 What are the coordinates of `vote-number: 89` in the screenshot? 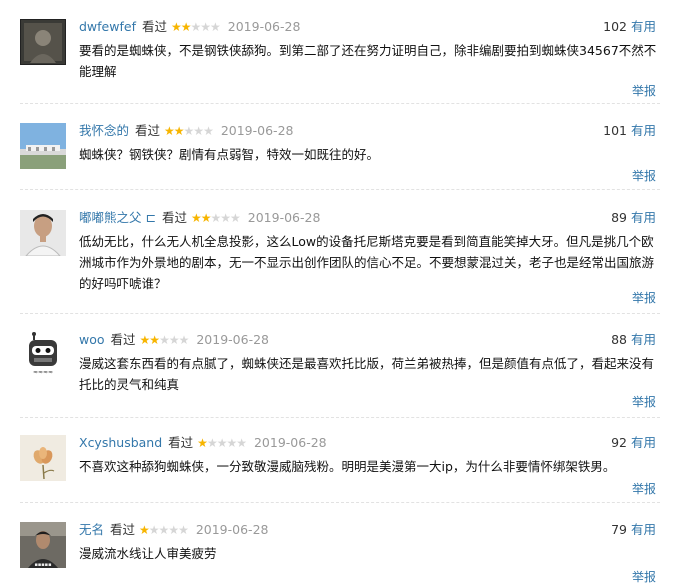 It's located at (619, 217).